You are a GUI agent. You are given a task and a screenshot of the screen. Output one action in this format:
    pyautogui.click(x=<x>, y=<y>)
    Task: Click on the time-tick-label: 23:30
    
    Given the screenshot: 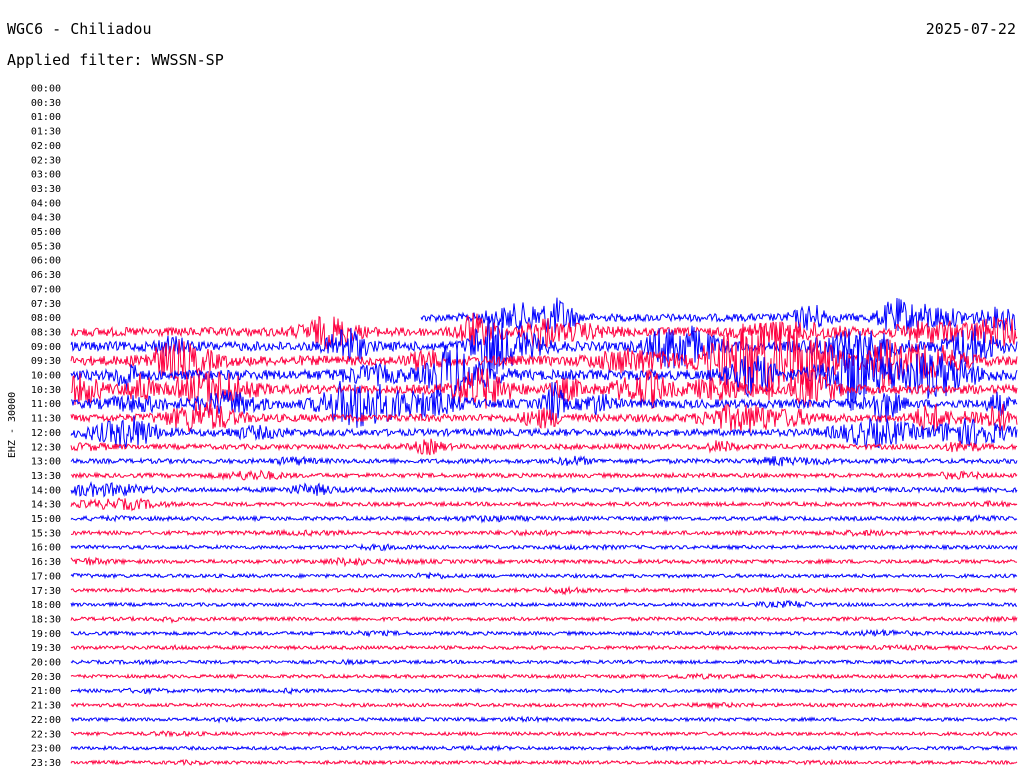 What is the action you would take?
    pyautogui.click(x=46, y=763)
    